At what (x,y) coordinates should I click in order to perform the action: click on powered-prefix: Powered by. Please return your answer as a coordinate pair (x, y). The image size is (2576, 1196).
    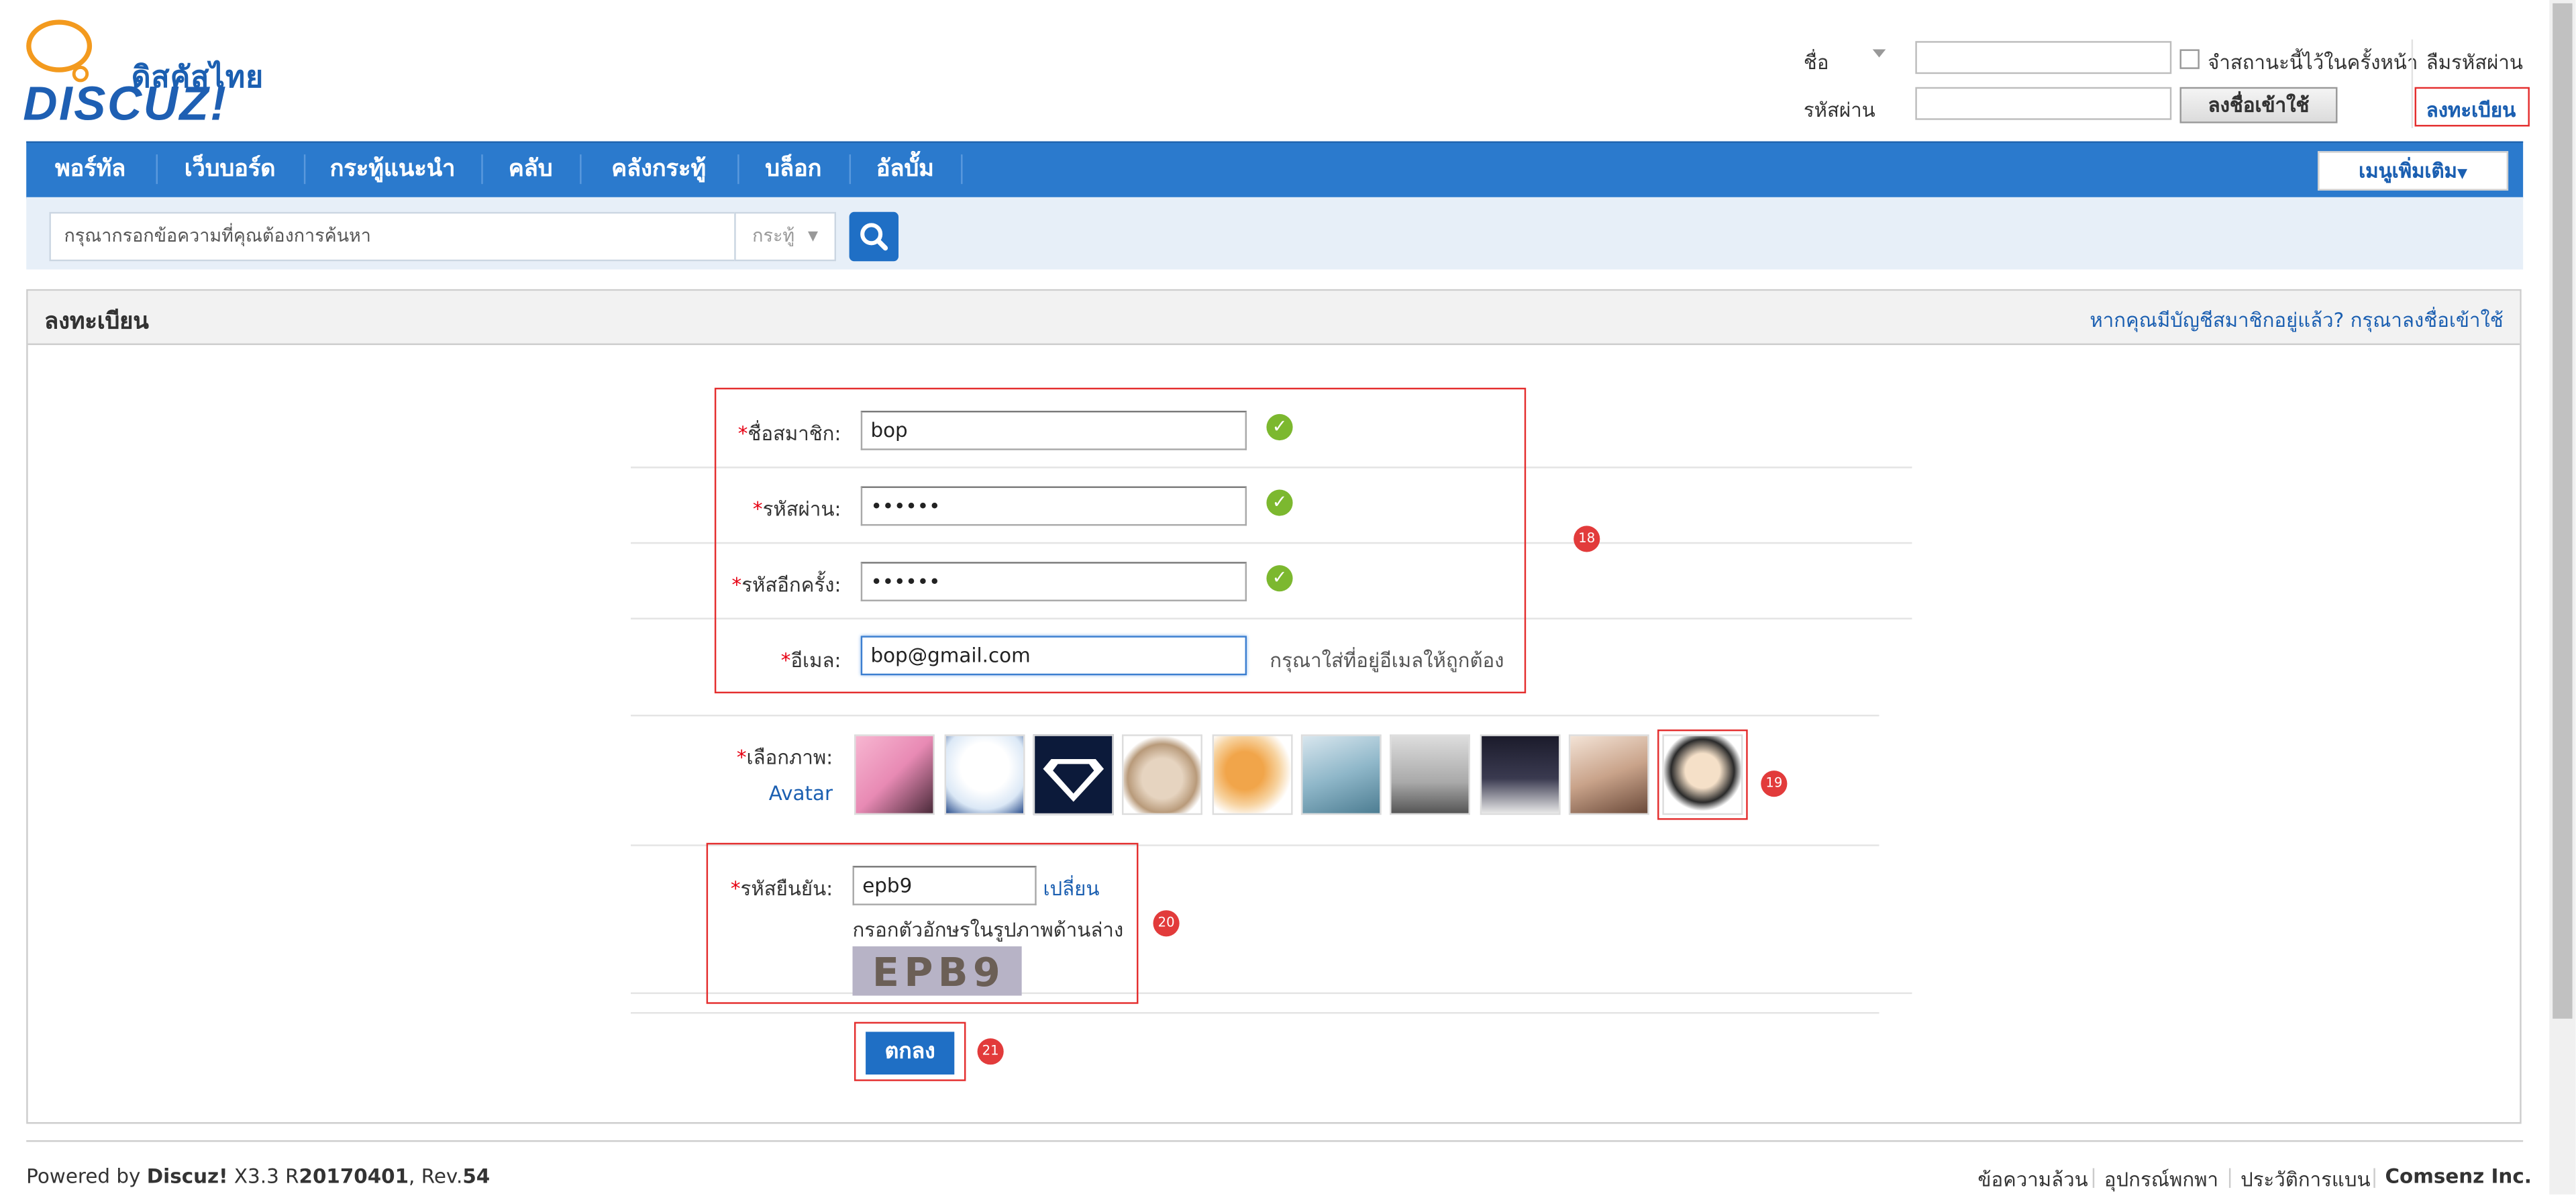
    Looking at the image, I should click on (86, 1176).